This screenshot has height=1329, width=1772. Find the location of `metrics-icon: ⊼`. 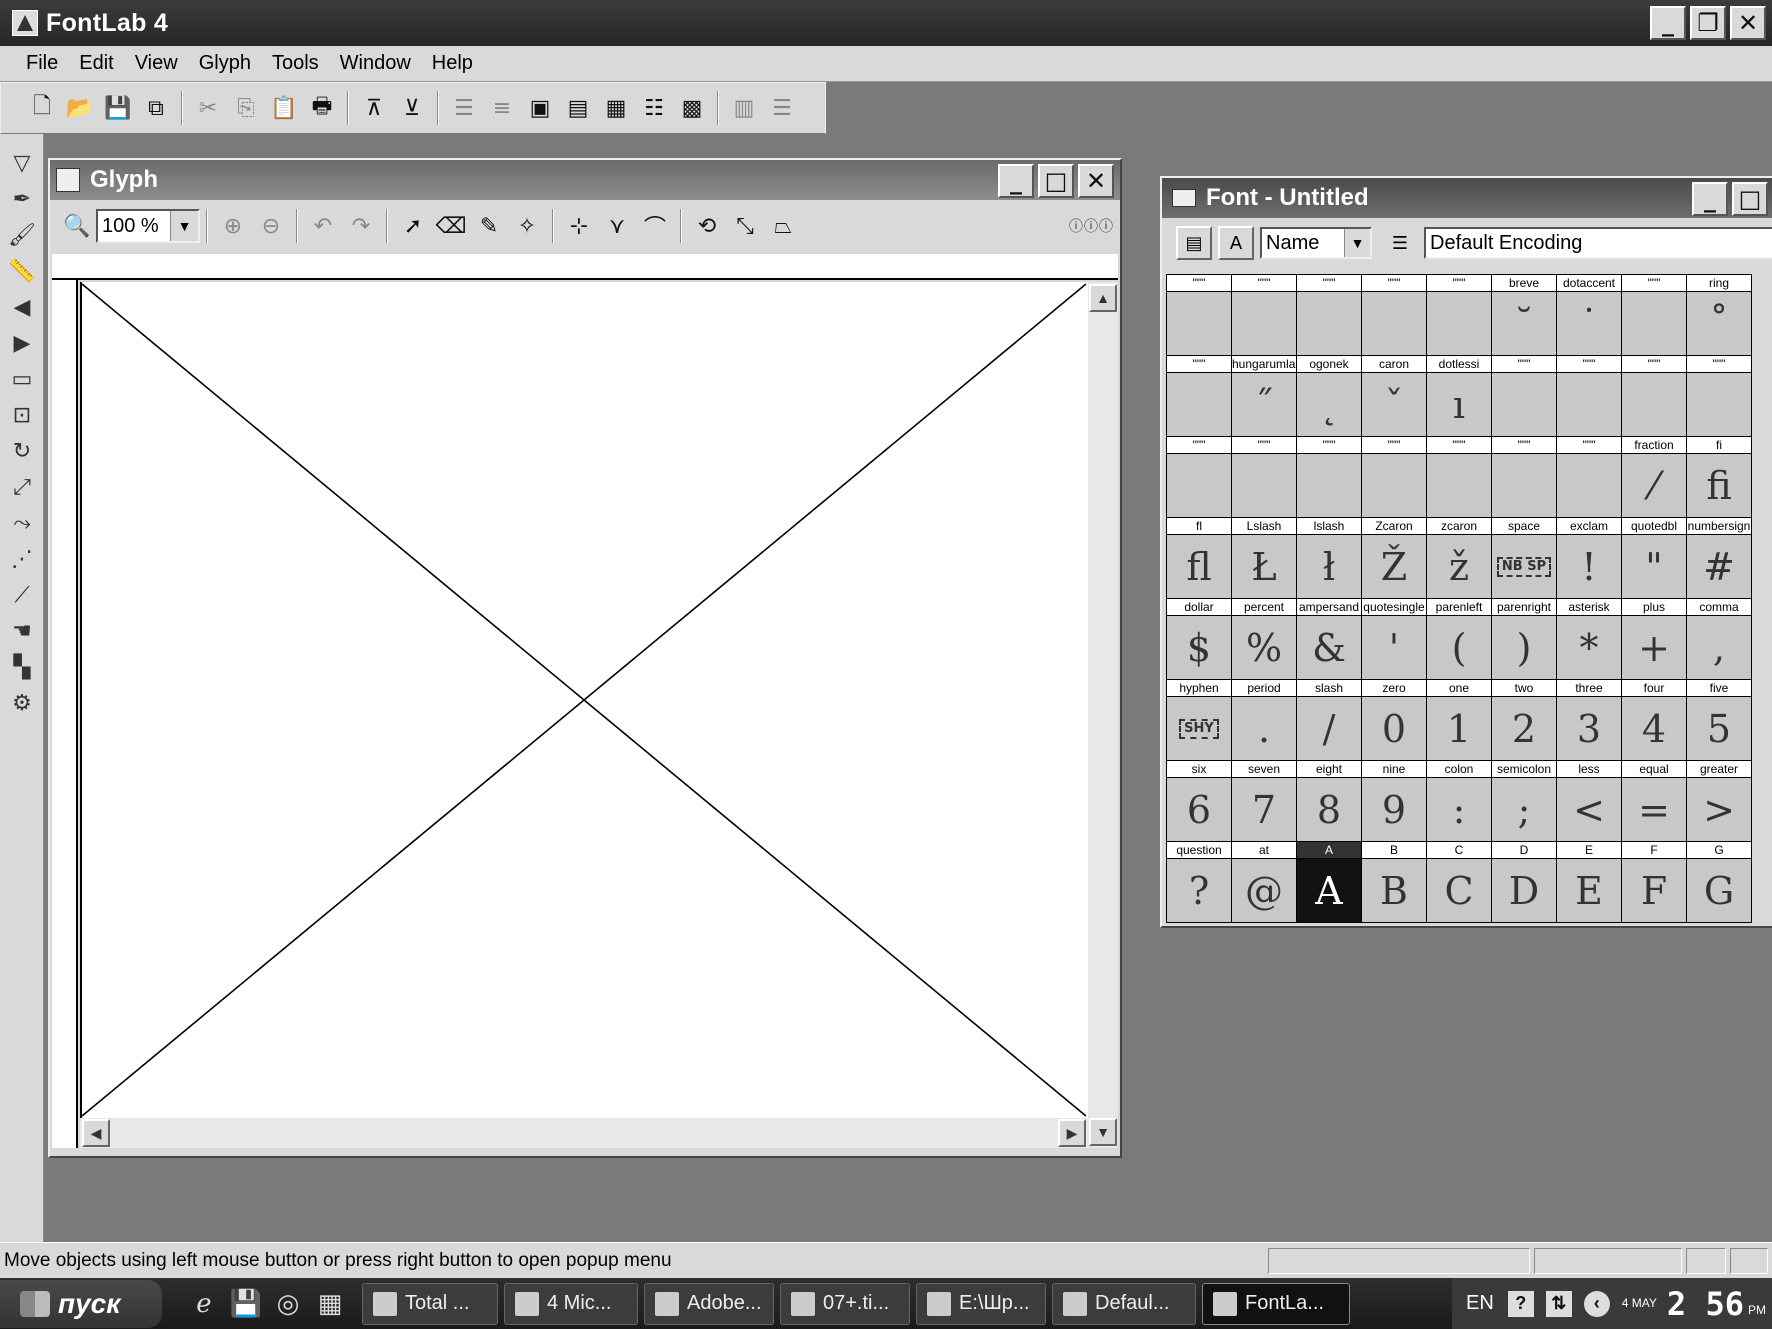

metrics-icon: ⊼ is located at coordinates (374, 108).